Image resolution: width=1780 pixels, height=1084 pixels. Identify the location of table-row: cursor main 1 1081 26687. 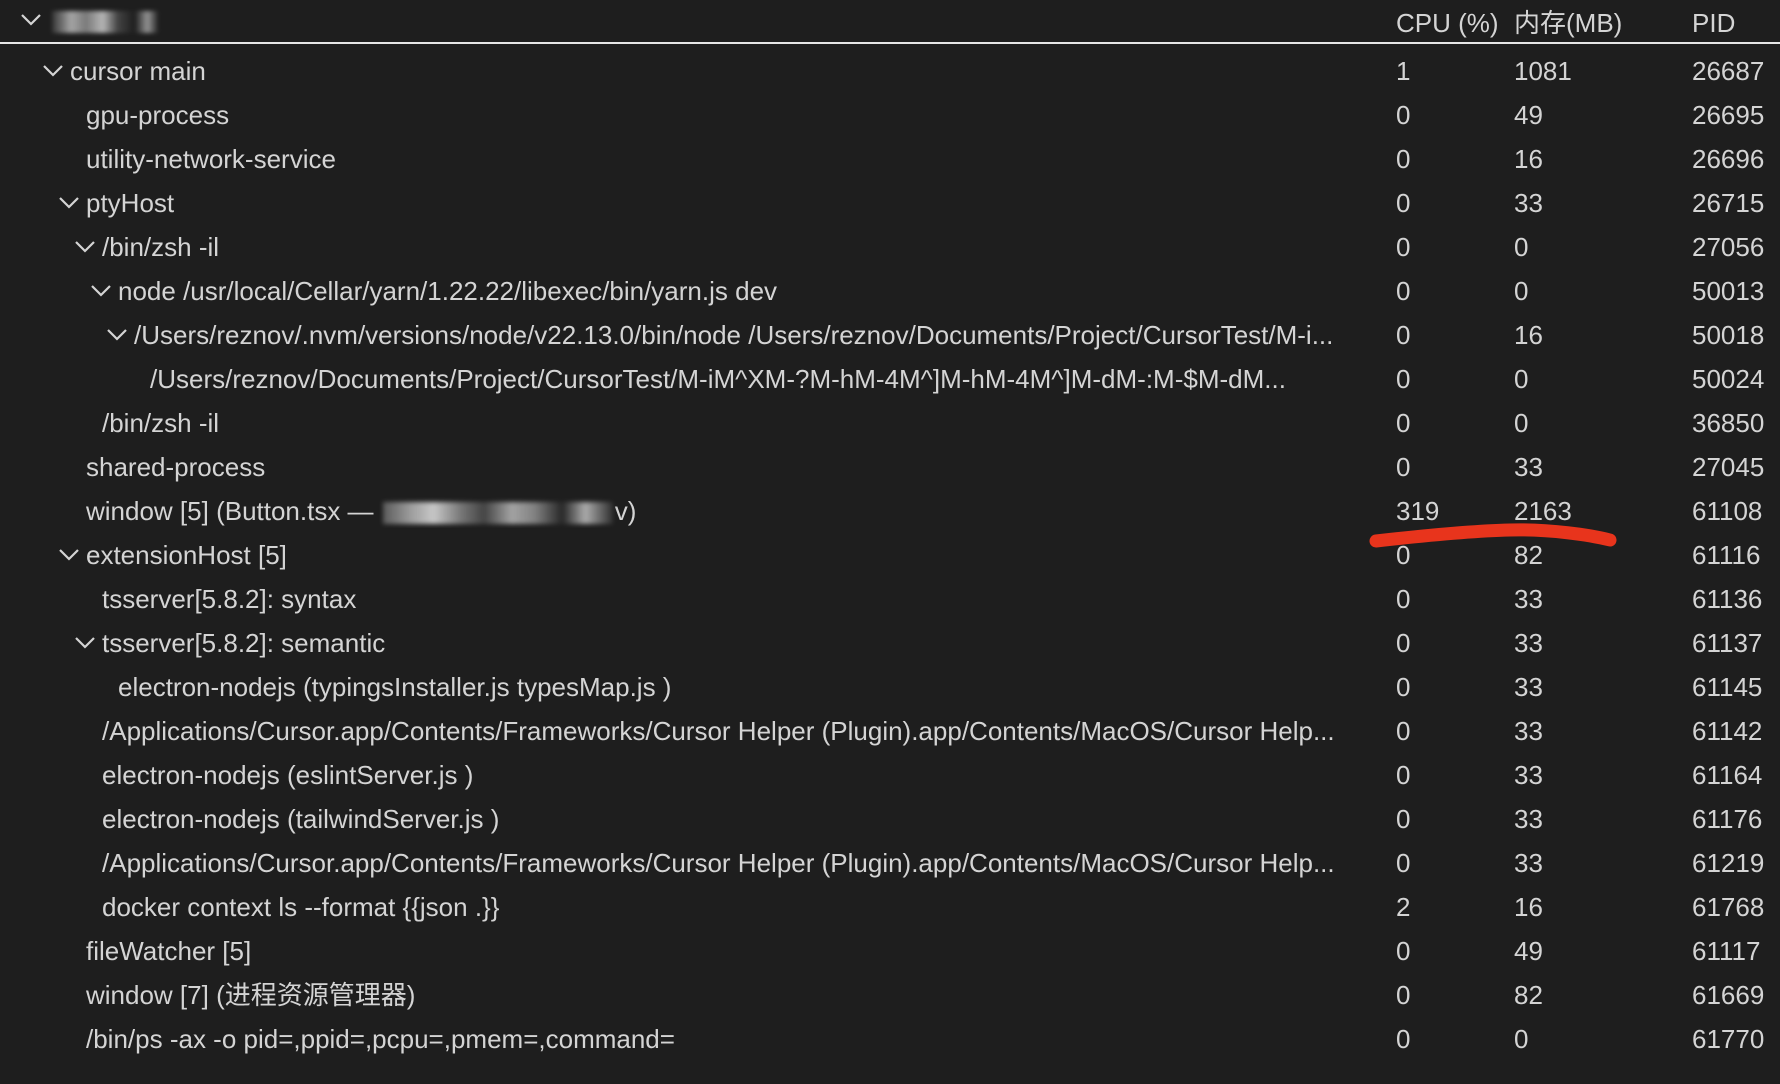
(890, 72).